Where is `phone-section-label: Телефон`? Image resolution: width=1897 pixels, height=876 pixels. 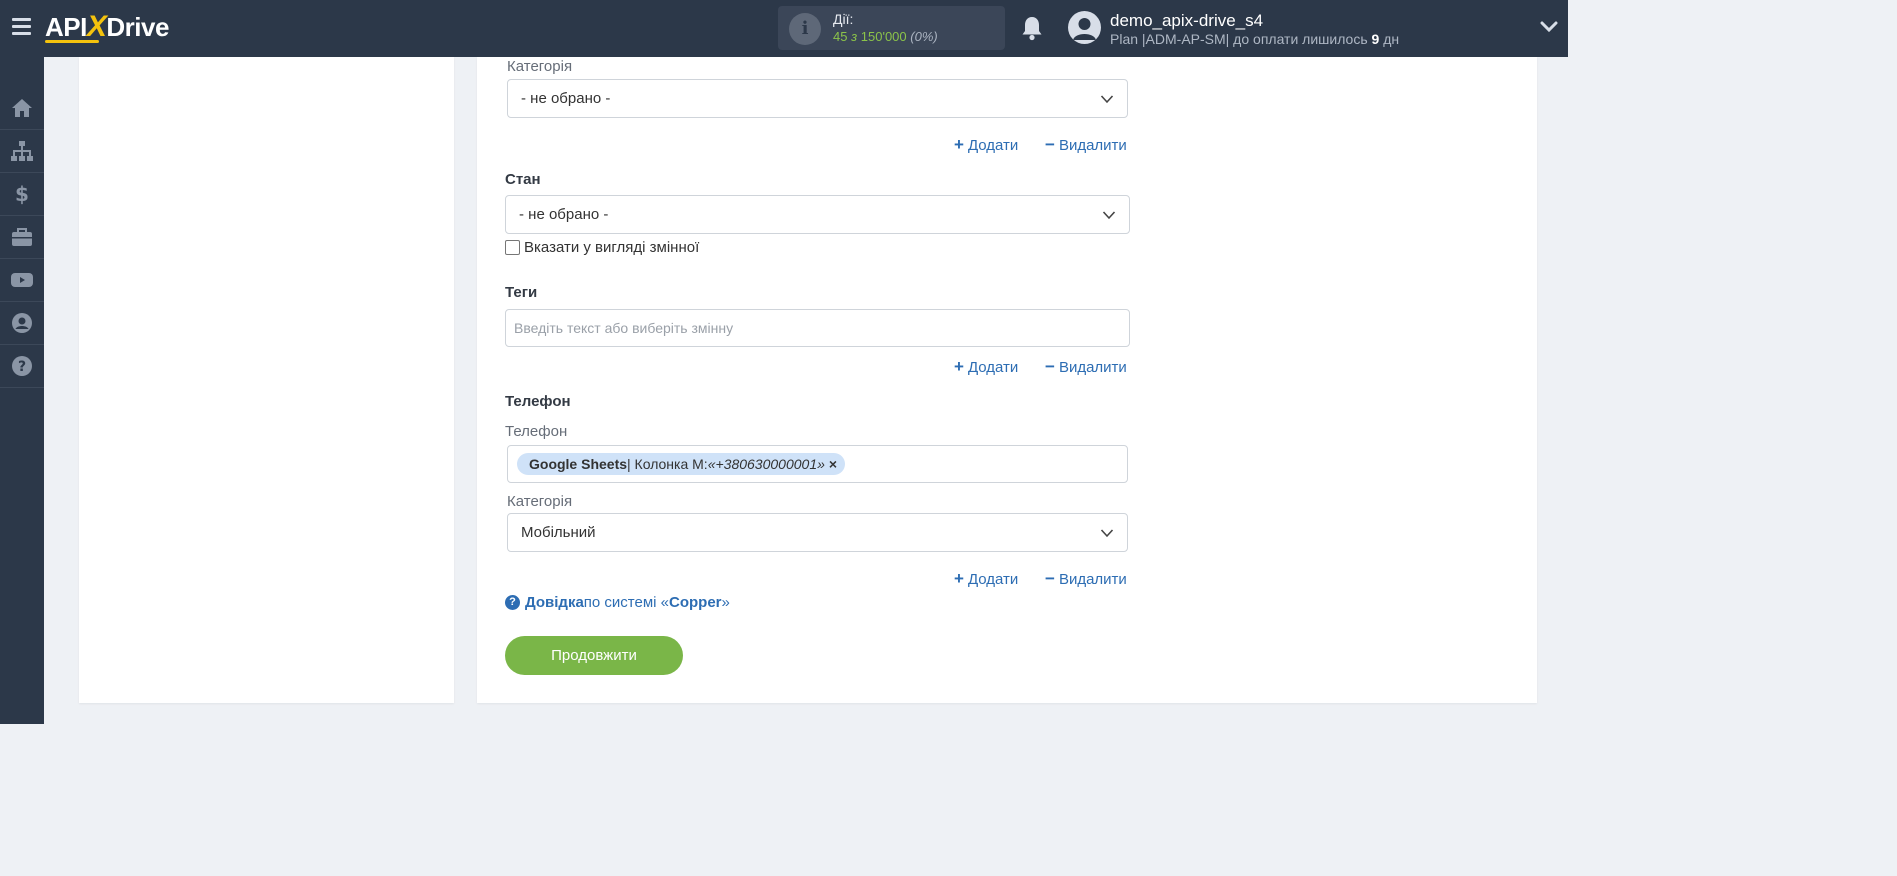 phone-section-label: Телефон is located at coordinates (538, 401).